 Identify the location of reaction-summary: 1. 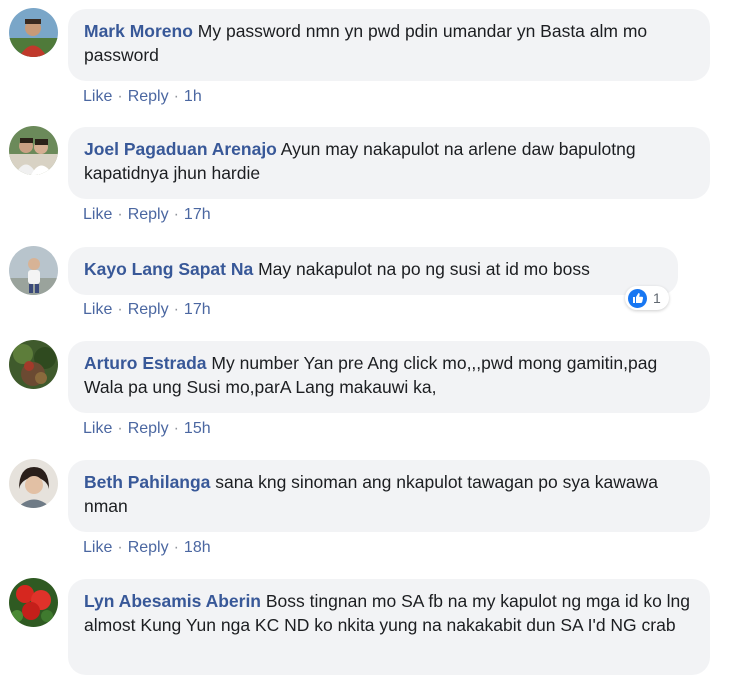
(647, 298).